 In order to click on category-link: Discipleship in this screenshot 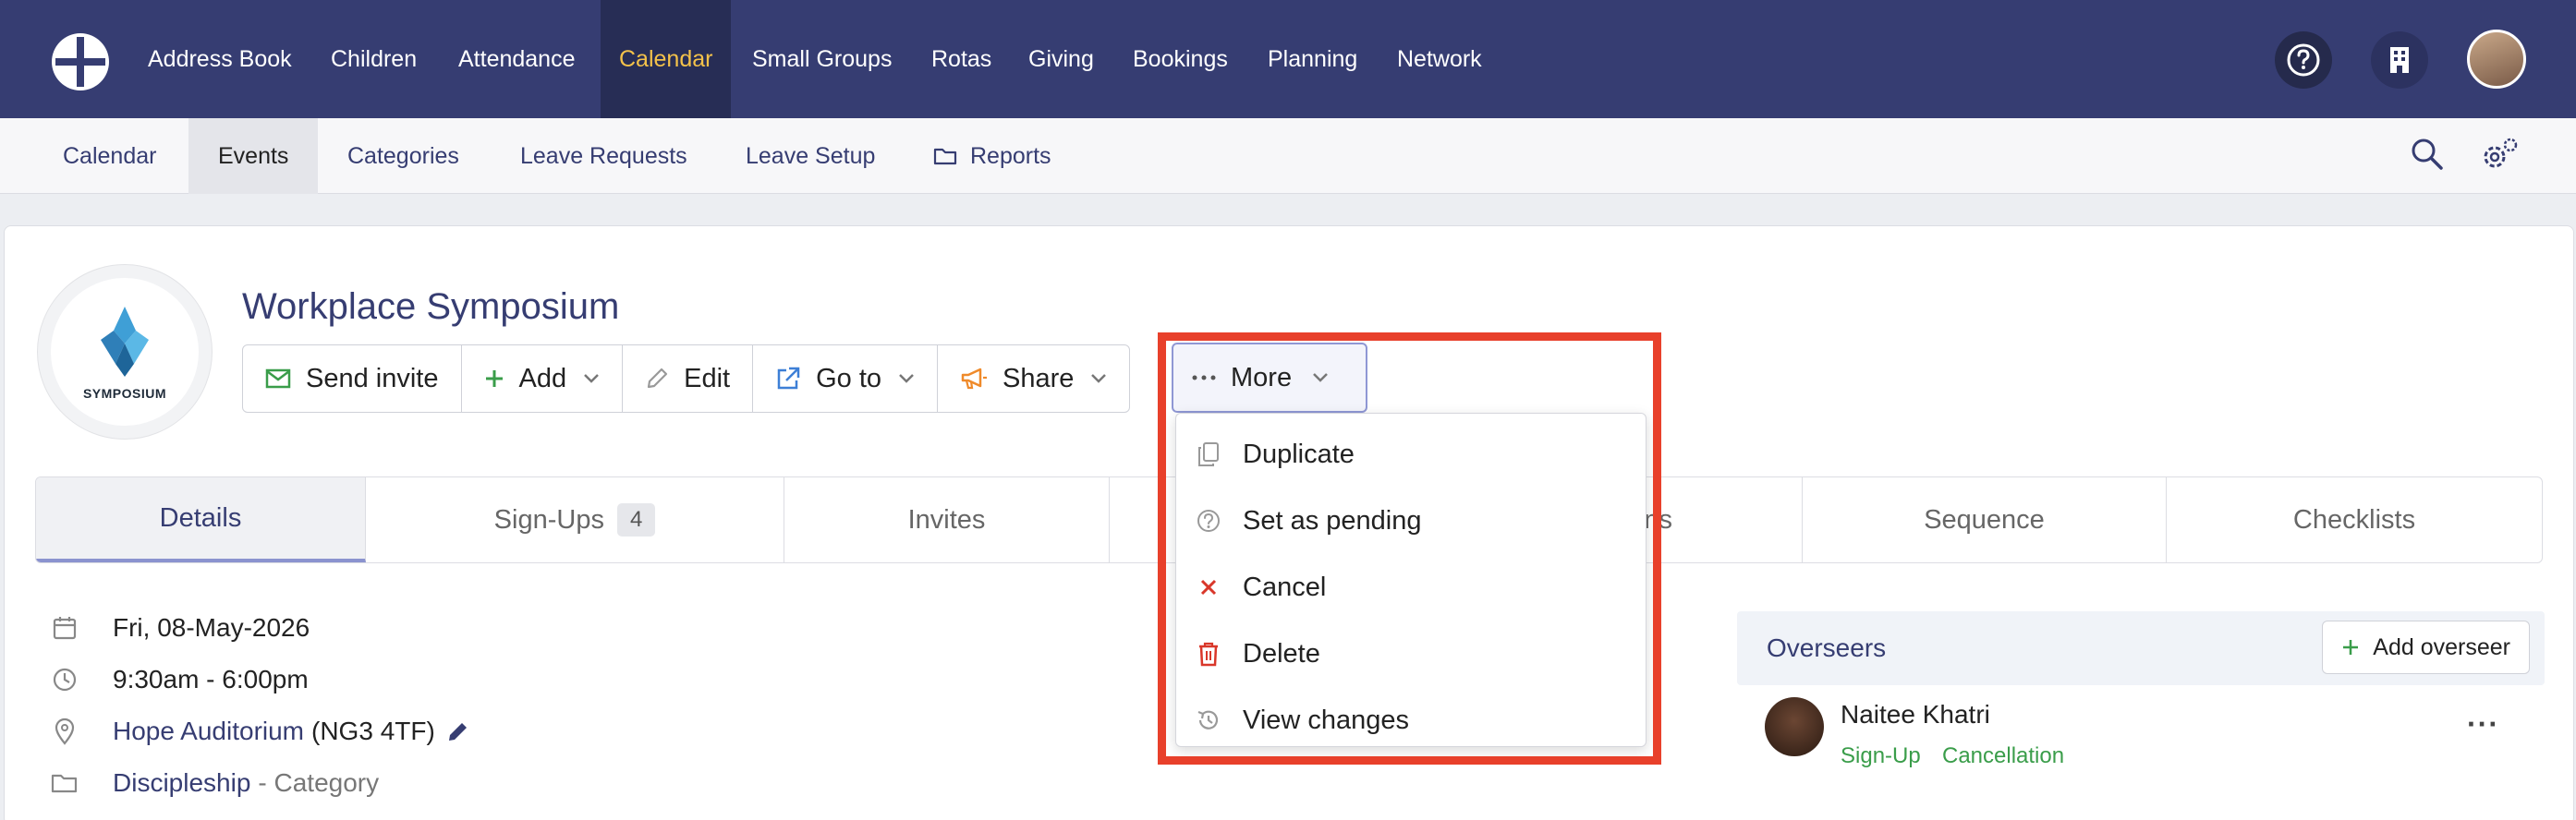, I will do `click(181, 783)`.